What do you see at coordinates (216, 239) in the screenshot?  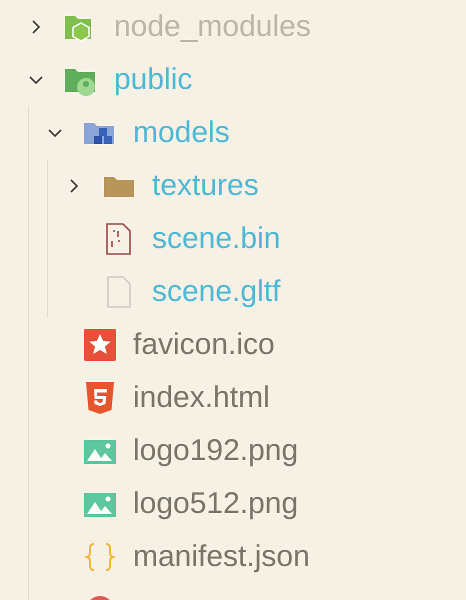 I see `file-name: scene.bin` at bounding box center [216, 239].